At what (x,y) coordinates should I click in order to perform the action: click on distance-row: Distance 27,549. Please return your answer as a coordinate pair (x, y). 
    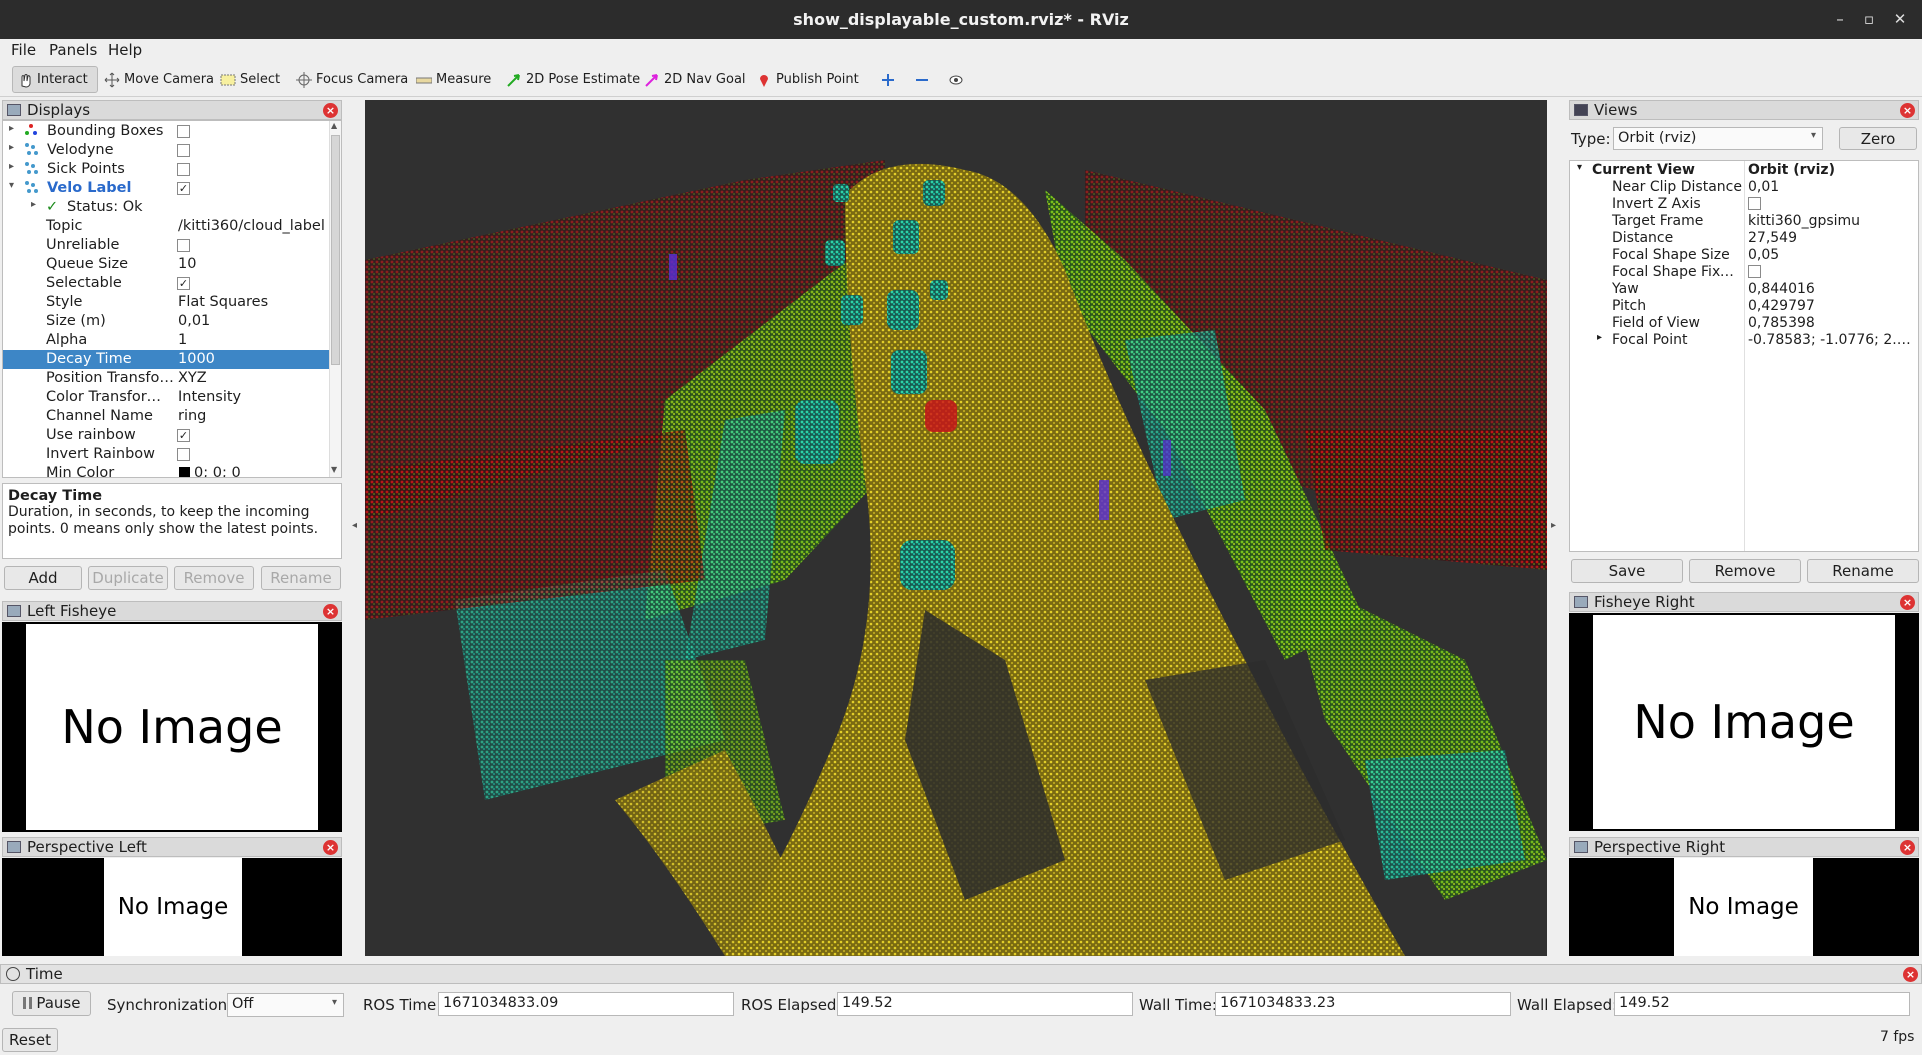
    Looking at the image, I should click on (1742, 238).